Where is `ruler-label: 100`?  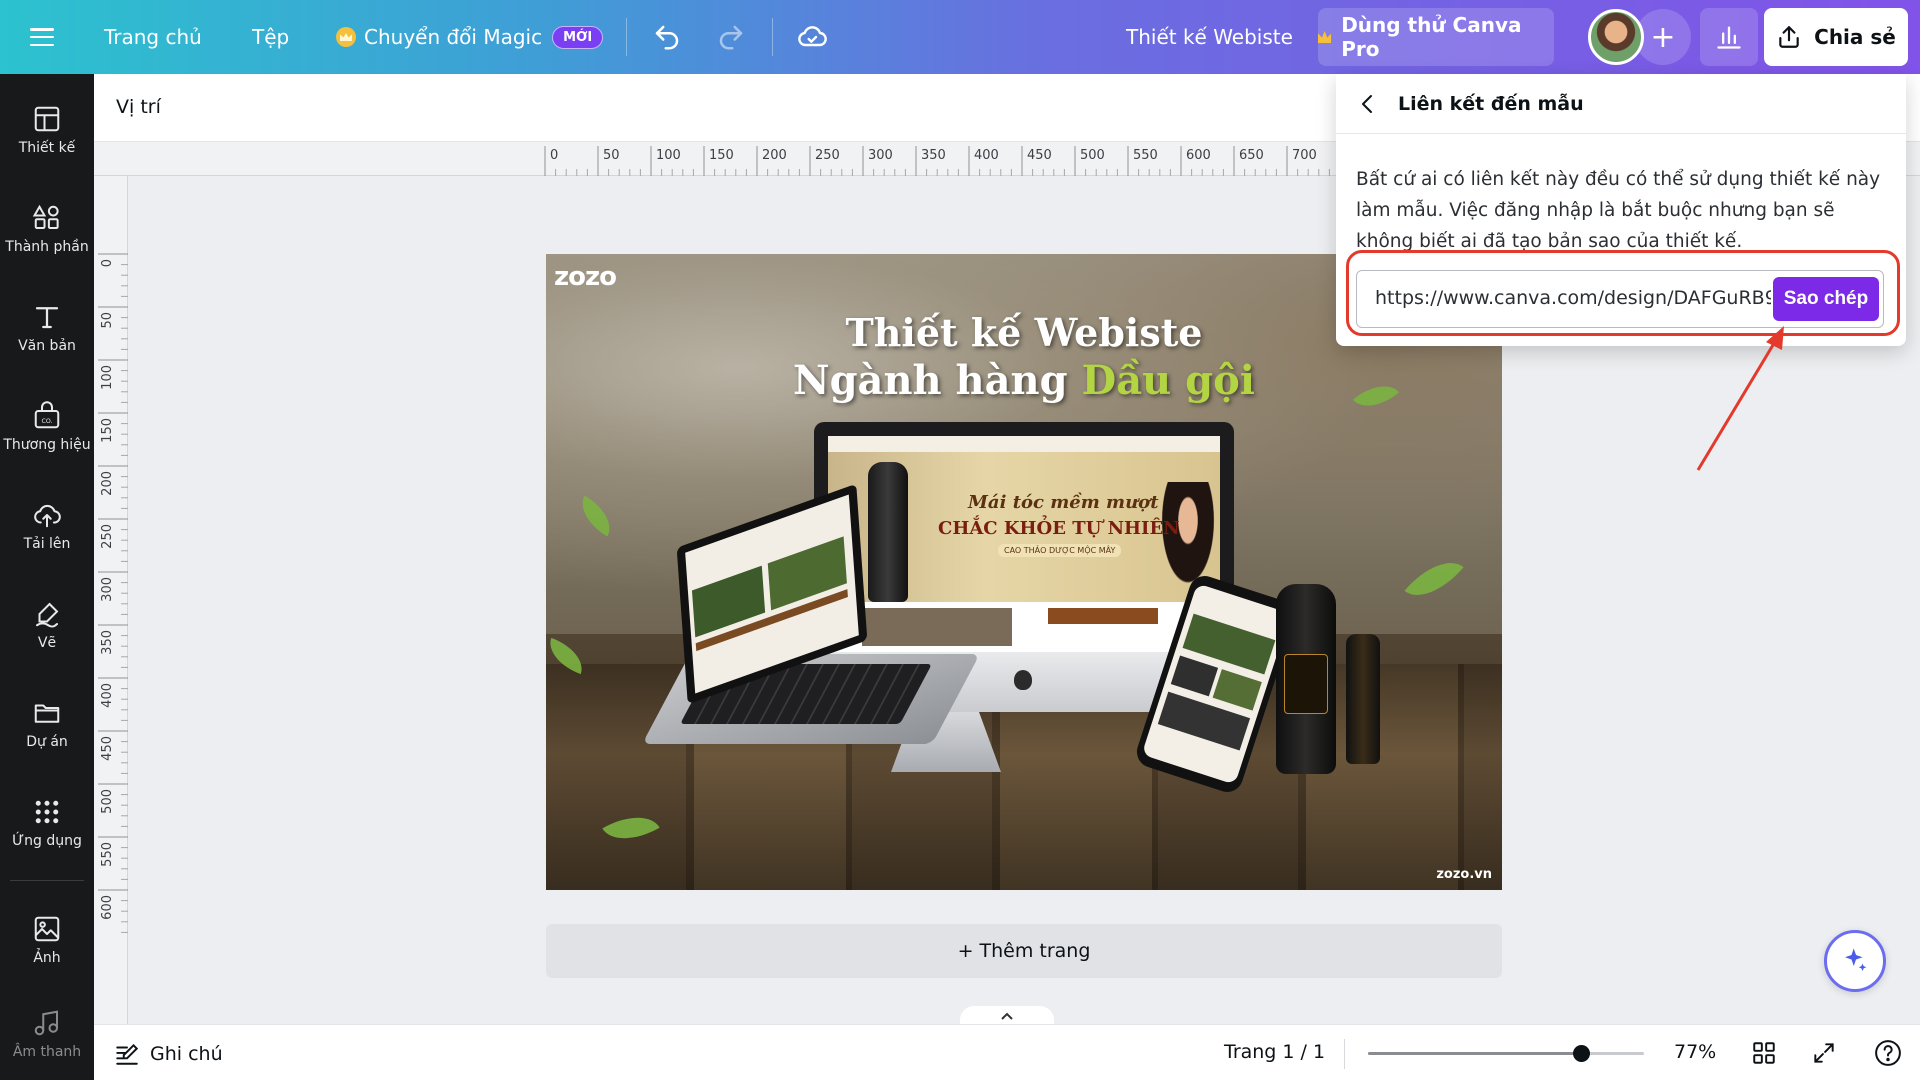
ruler-label: 100 is located at coordinates (668, 155).